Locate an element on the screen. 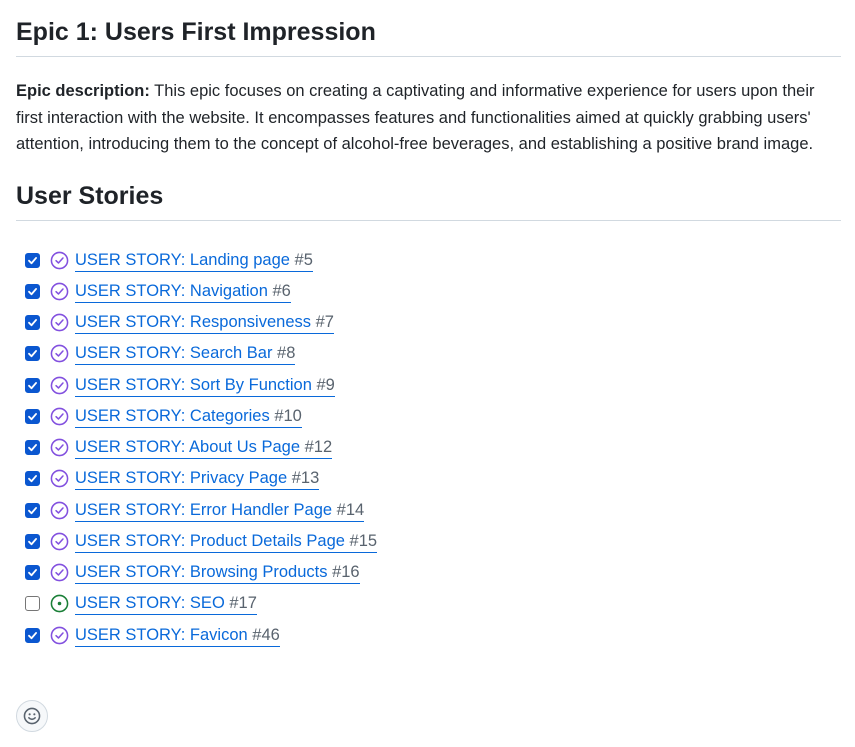 The width and height of the screenshot is (855, 747). story-title: USER STORY: Responsiveness is located at coordinates (193, 322).